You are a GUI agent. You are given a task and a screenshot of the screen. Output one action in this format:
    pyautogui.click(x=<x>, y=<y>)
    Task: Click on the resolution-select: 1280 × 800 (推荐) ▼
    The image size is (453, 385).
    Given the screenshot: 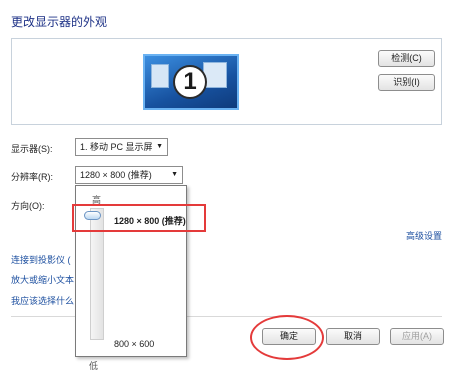 What is the action you would take?
    pyautogui.click(x=129, y=175)
    